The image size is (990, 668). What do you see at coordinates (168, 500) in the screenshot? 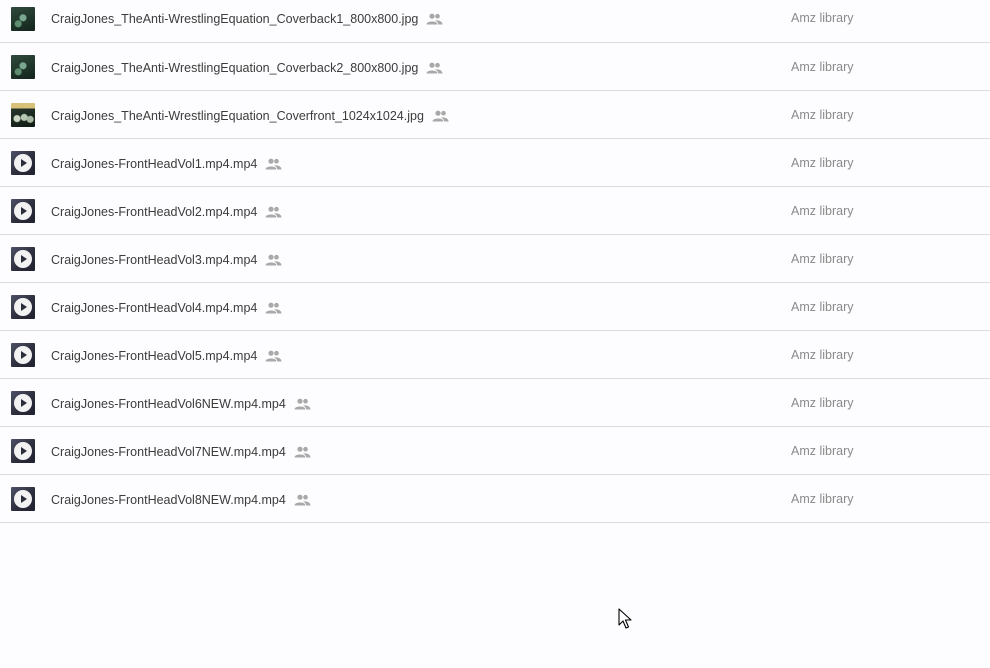
I see `file-name: CraigJones-FrontHeadVol8NEW.mp4.mp4` at bounding box center [168, 500].